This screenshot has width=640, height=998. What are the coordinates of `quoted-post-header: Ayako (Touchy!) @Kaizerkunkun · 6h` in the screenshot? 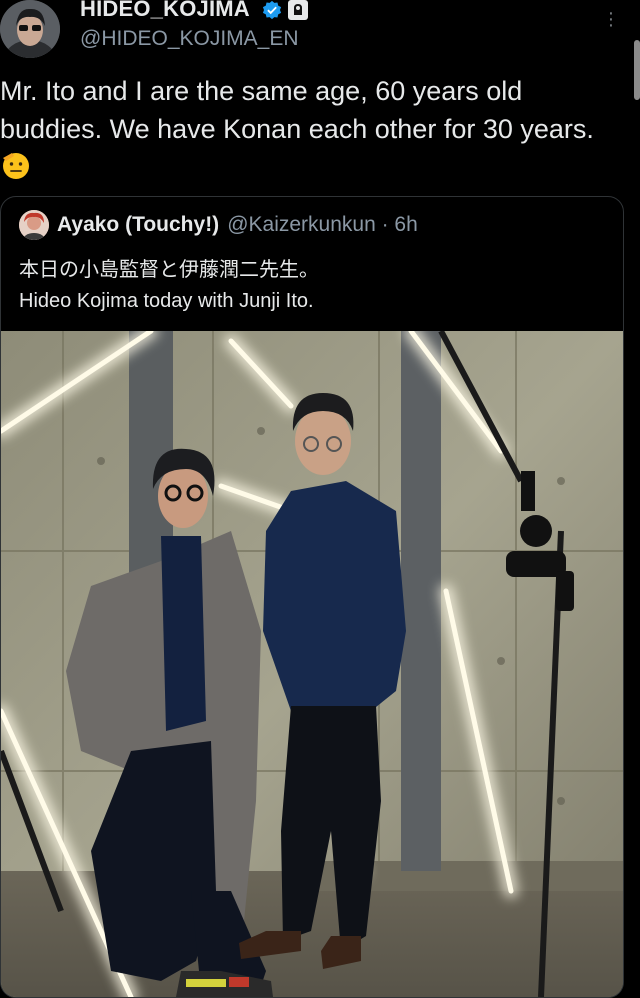 It's located at (218, 225).